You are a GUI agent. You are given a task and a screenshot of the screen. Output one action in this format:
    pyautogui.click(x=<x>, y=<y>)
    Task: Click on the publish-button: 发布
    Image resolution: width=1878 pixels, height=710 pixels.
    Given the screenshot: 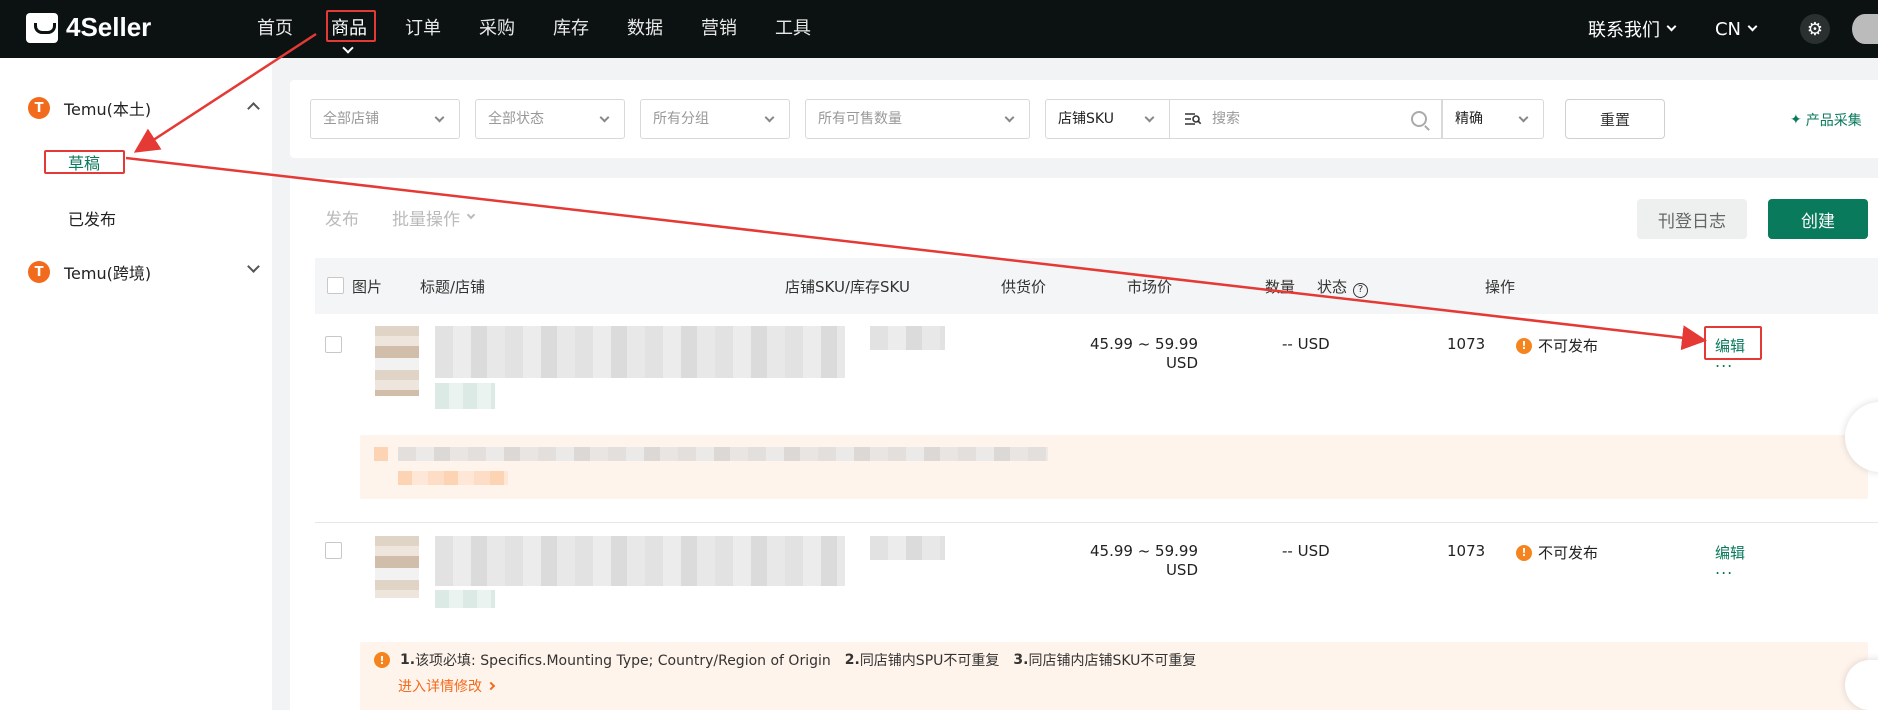 What is the action you would take?
    pyautogui.click(x=342, y=217)
    